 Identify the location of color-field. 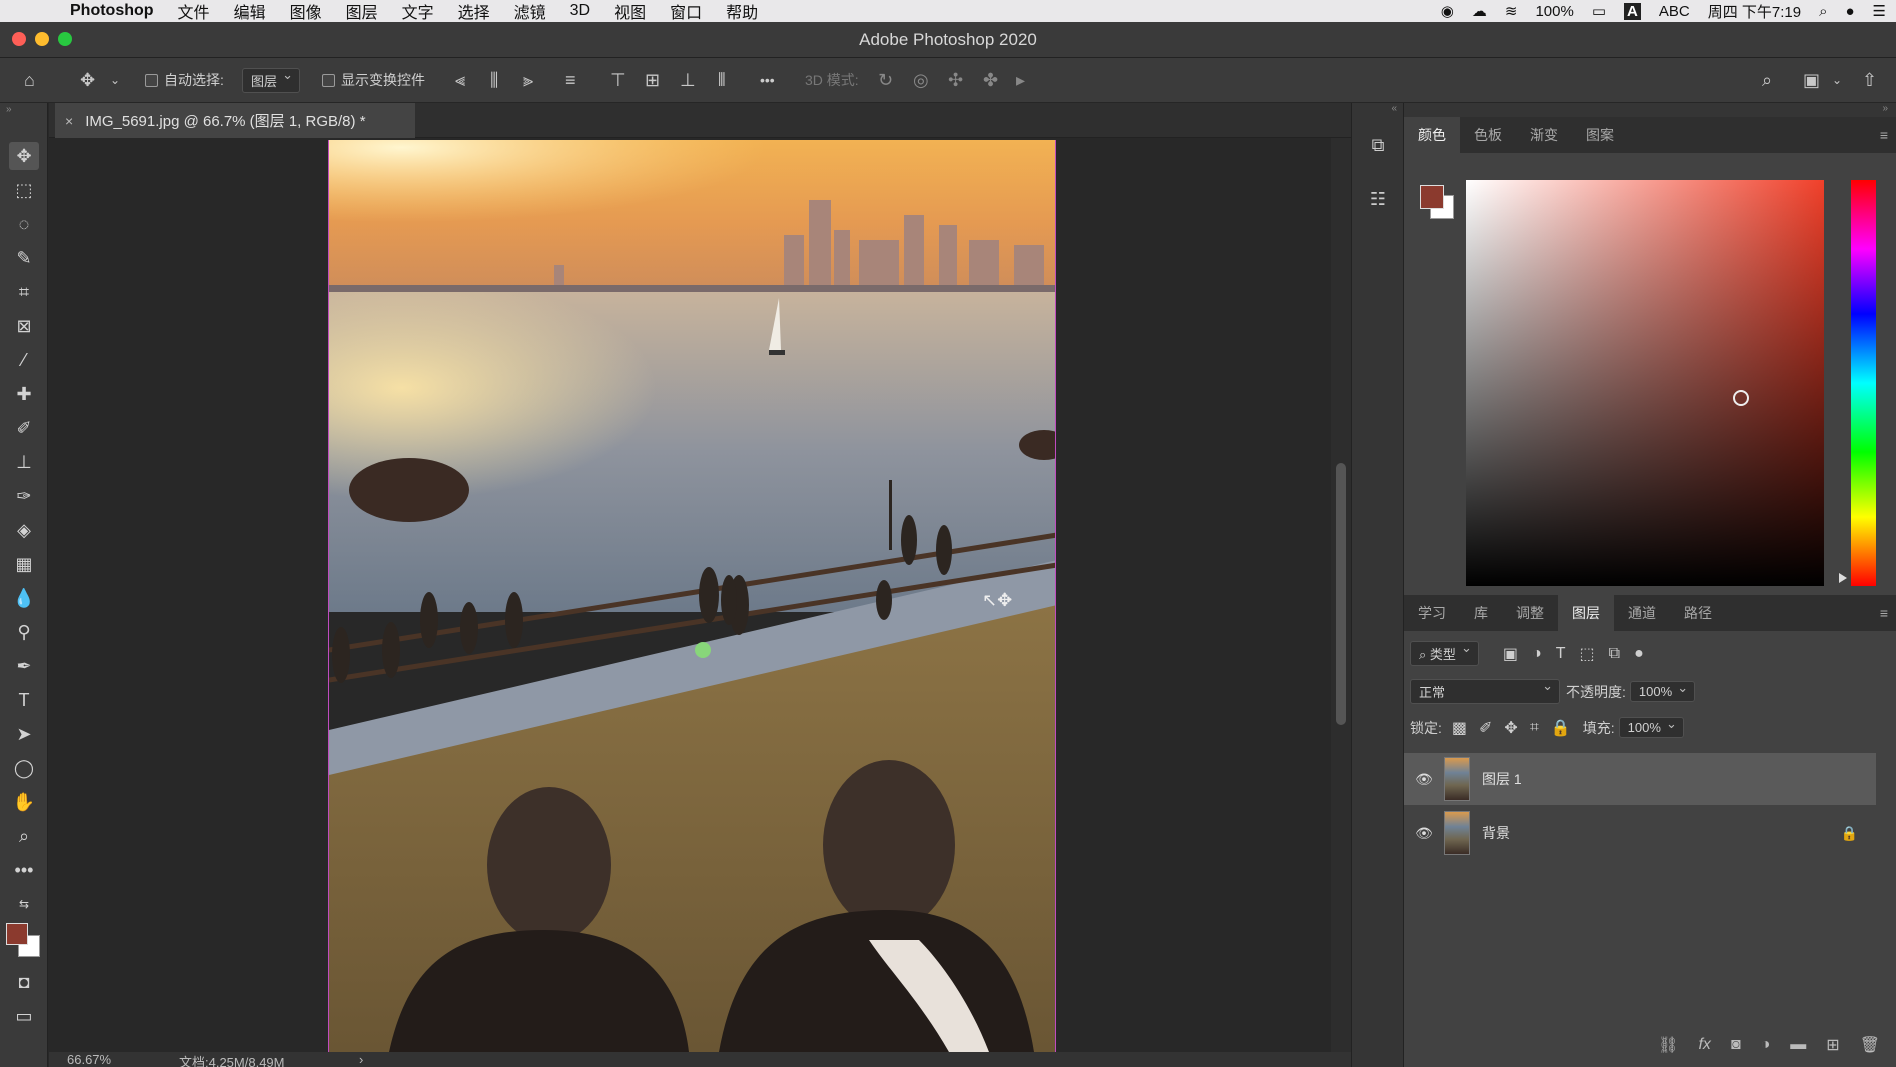
(1645, 383).